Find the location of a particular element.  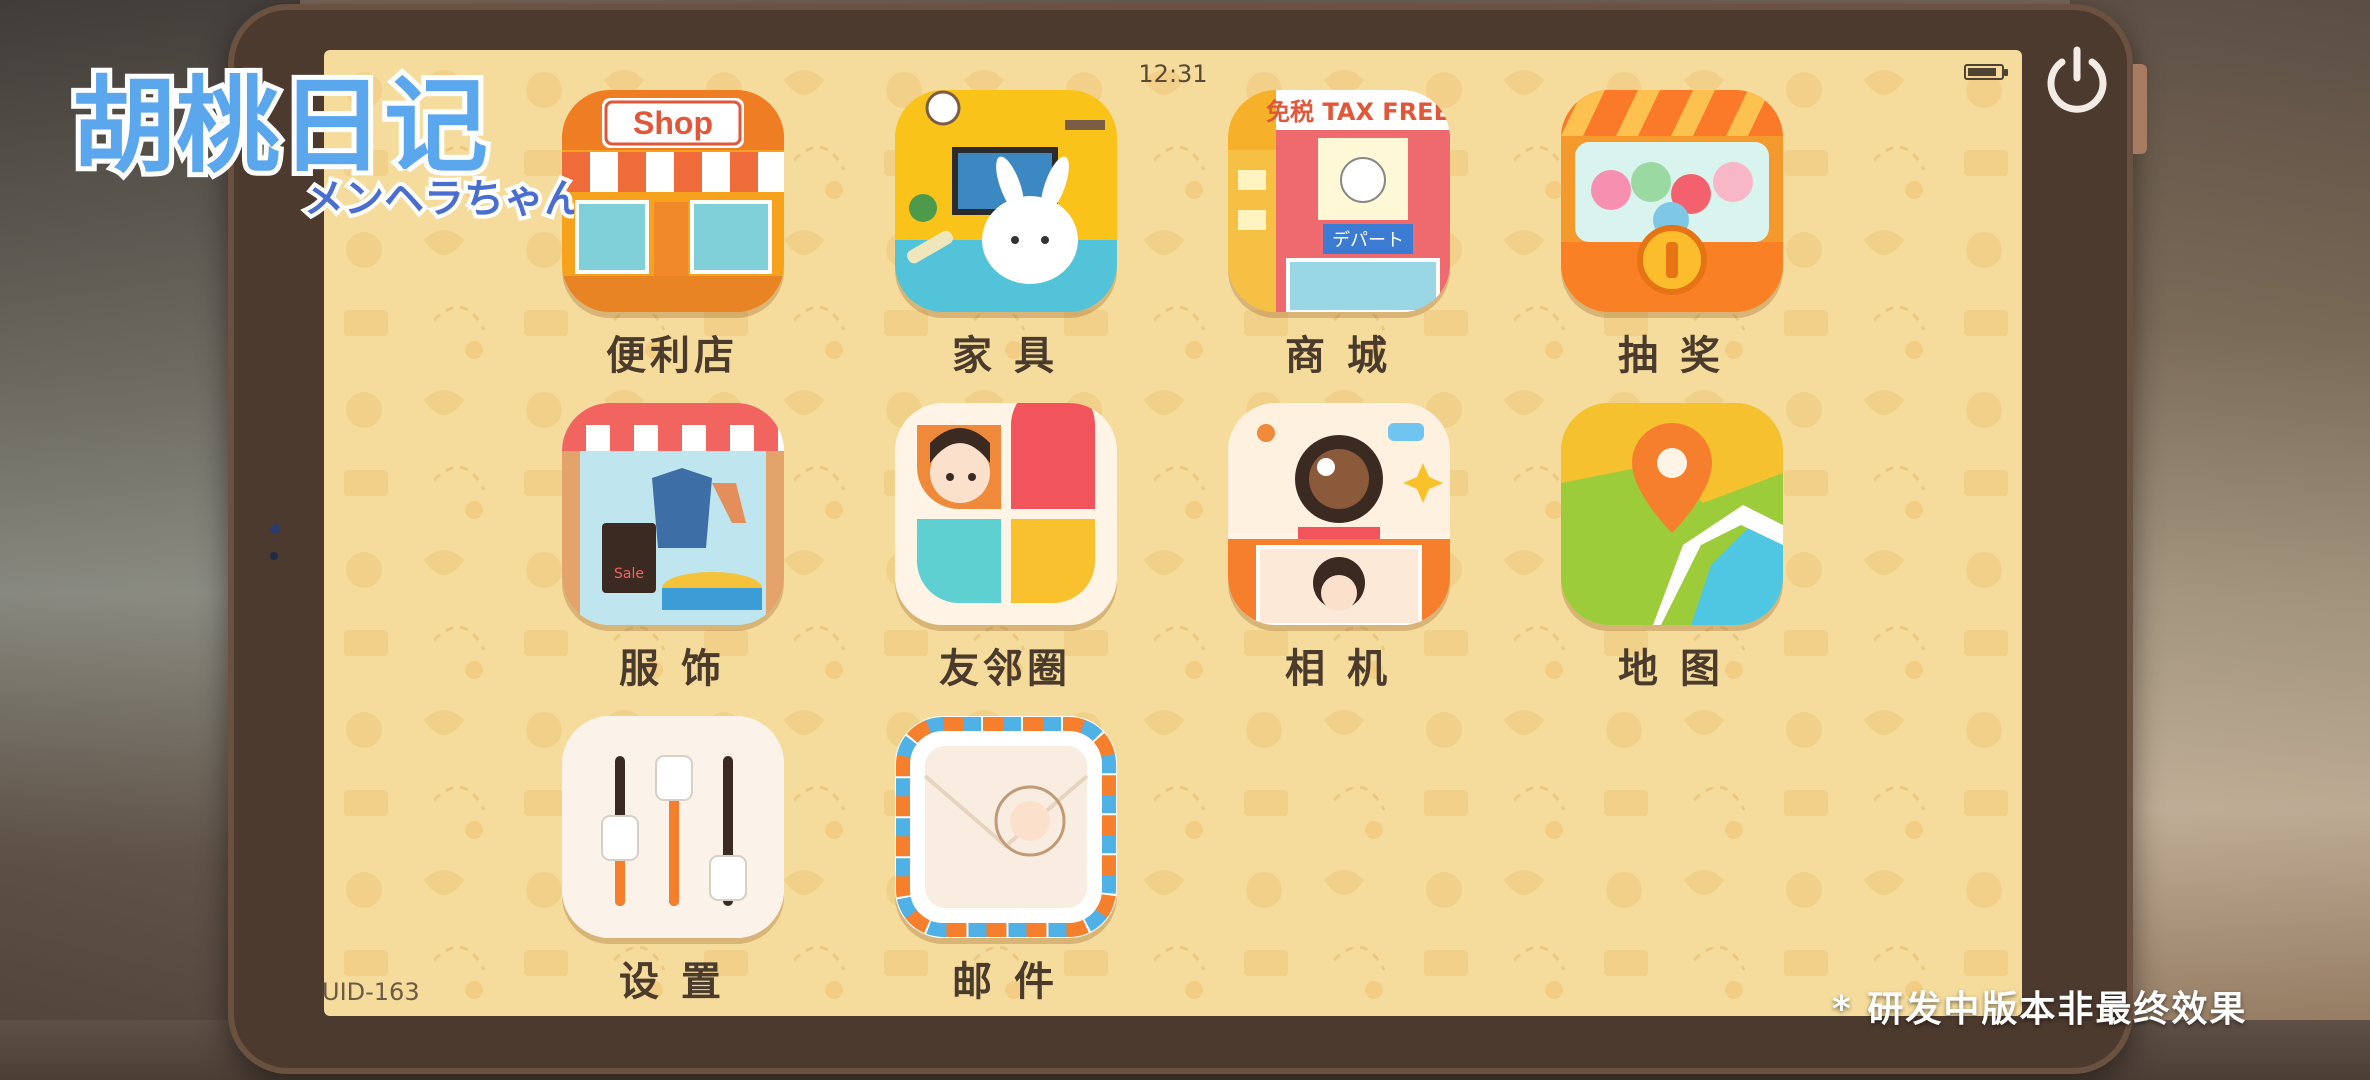

user-id-label: UID-163 is located at coordinates (372, 992).